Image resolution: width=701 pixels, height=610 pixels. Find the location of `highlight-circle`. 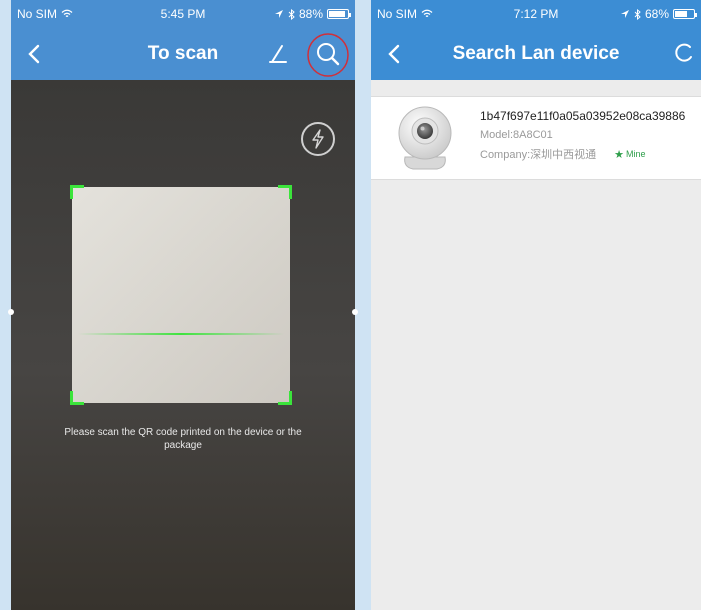

highlight-circle is located at coordinates (328, 55).